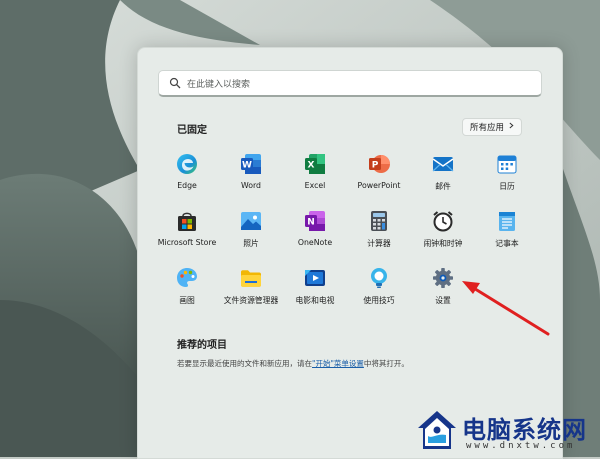 The height and width of the screenshot is (459, 600). What do you see at coordinates (251, 278) in the screenshot?
I see `folder-icon` at bounding box center [251, 278].